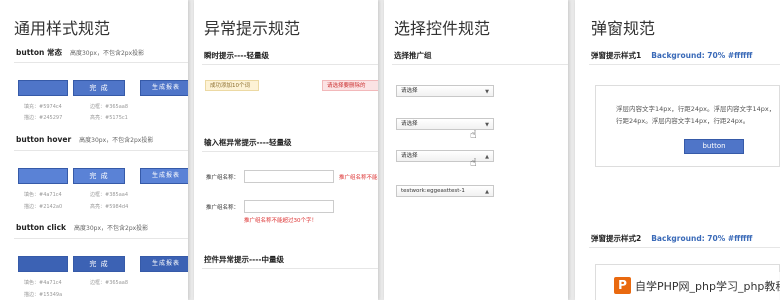 This screenshot has width=780, height=300. What do you see at coordinates (43, 107) in the screenshot?
I see `spec-text: 填充：#5974c4` at bounding box center [43, 107].